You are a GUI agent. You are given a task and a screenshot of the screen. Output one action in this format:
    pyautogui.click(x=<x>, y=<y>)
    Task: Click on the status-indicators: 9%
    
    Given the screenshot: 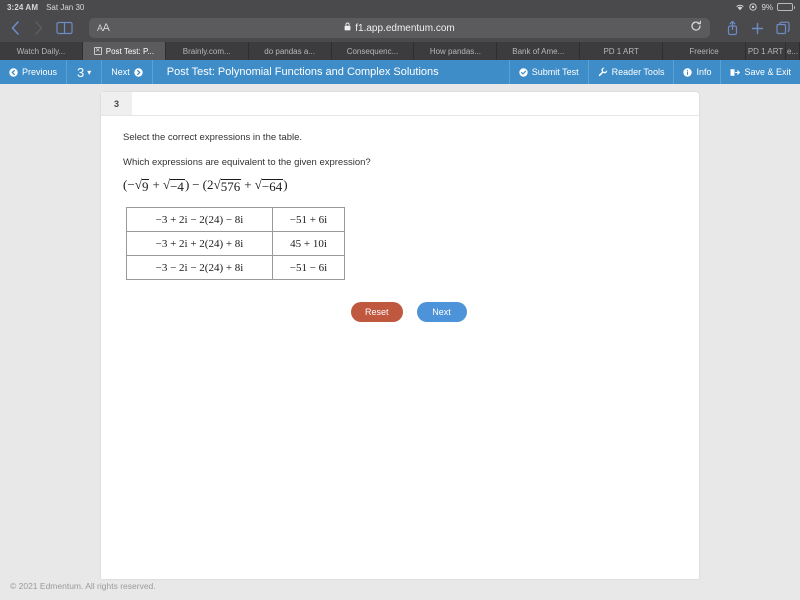 What is the action you would take?
    pyautogui.click(x=765, y=7)
    